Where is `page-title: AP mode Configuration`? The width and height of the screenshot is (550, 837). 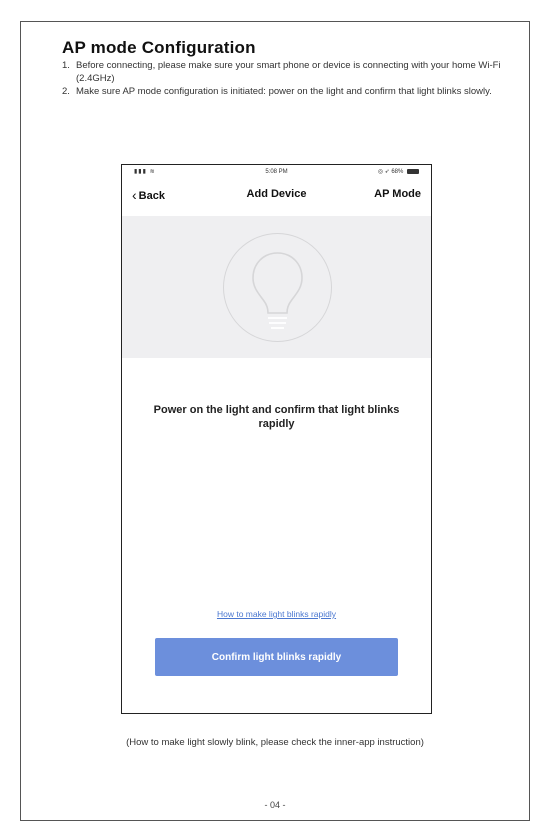 page-title: AP mode Configuration is located at coordinates (159, 47).